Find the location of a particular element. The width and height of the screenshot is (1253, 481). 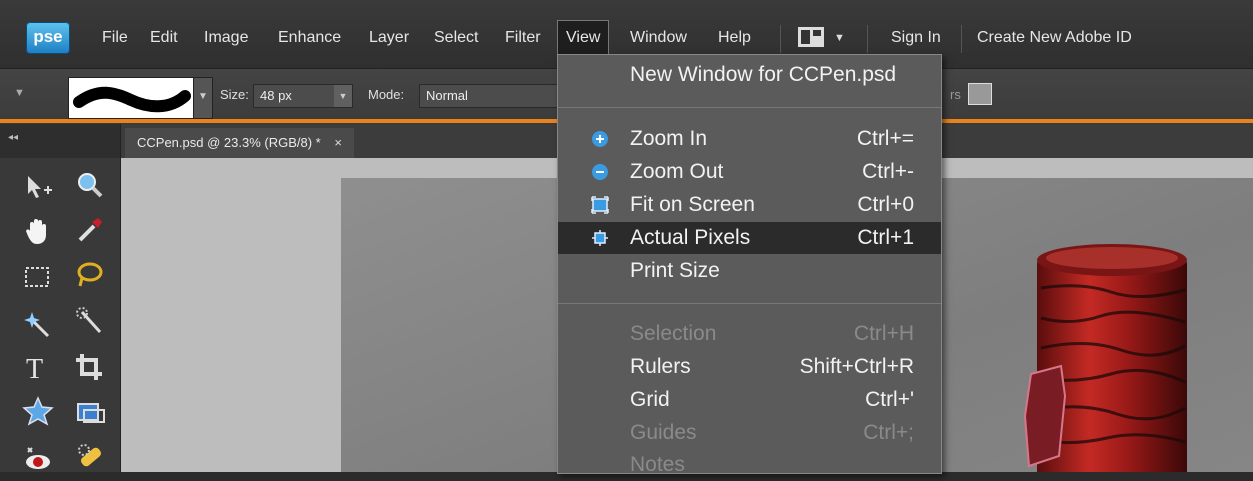

menu-item-shortcut: Ctrl+= is located at coordinates (885, 138).